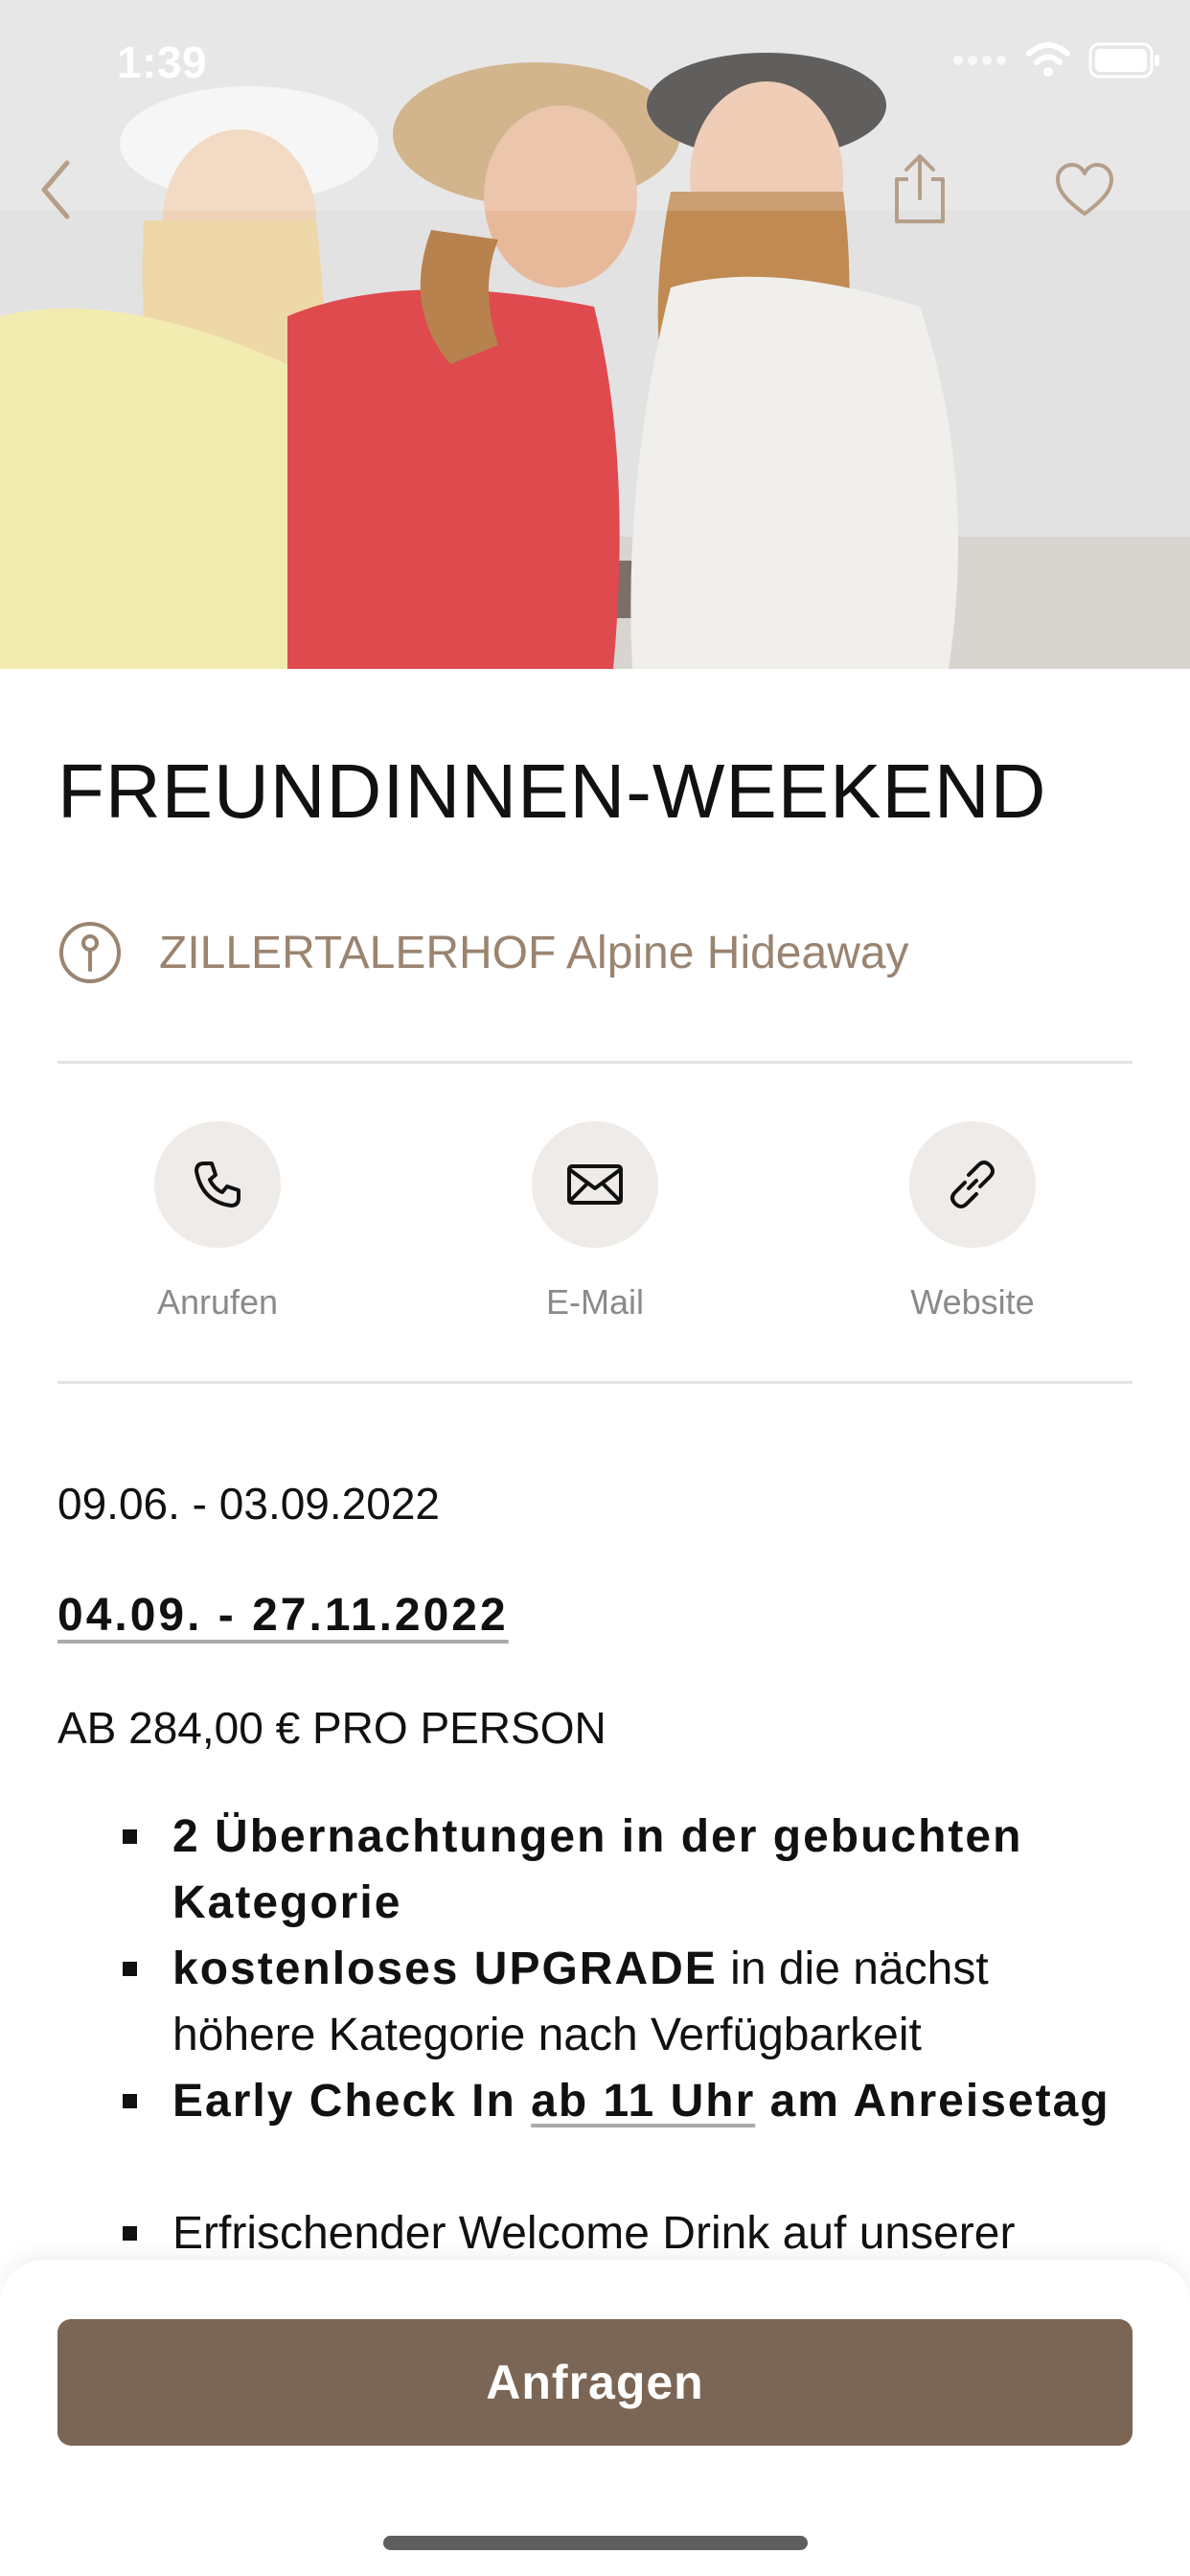 The height and width of the screenshot is (2576, 1190). I want to click on feature-3-bold-1: Early Check In, so click(352, 2101).